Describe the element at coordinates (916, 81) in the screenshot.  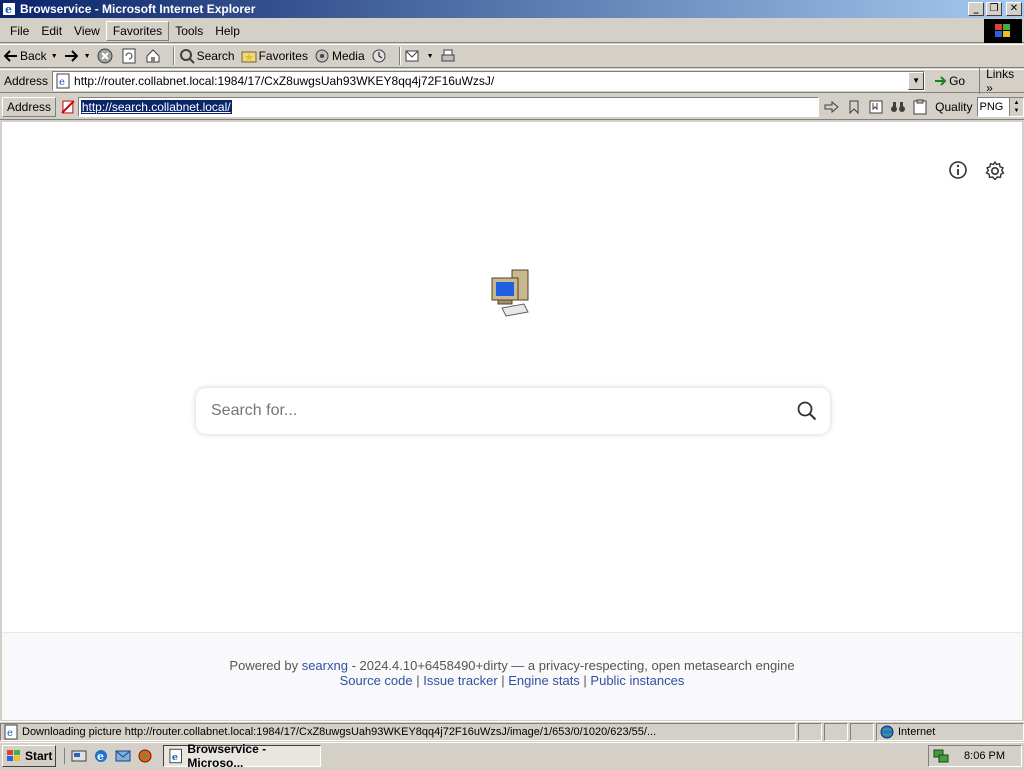
I see `address-dropdown-button: ▼` at that location.